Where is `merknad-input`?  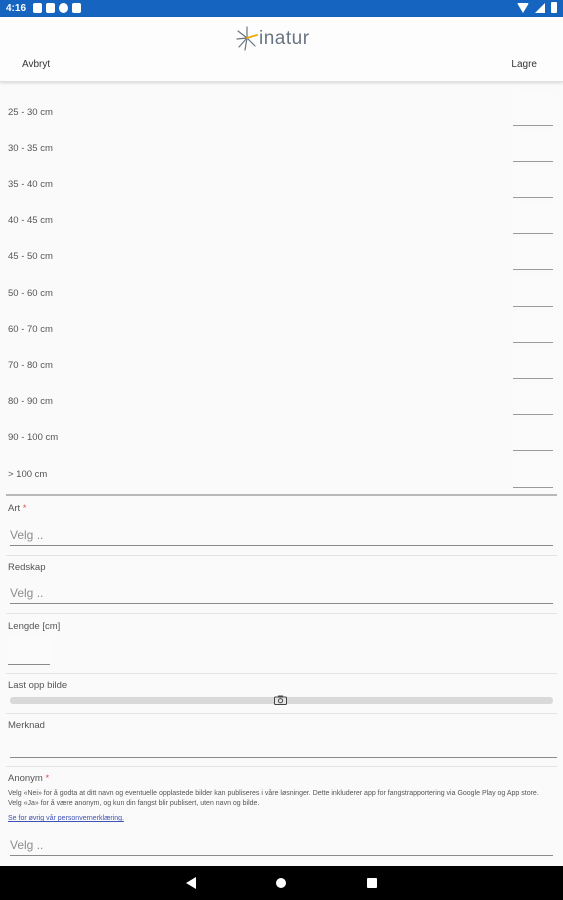 merknad-input is located at coordinates (283, 747).